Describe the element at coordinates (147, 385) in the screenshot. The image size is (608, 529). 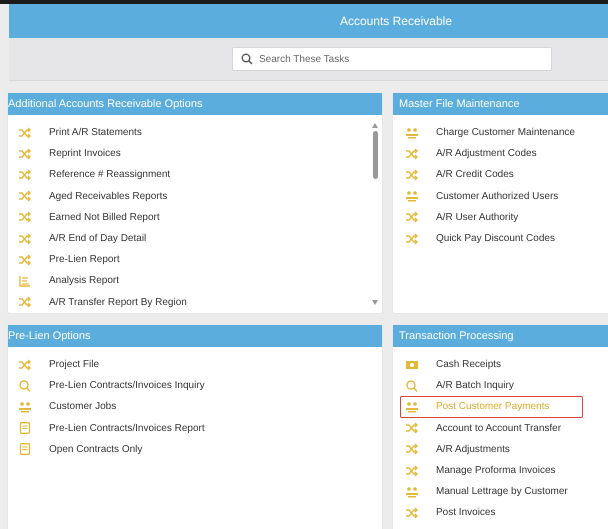
I see `task-item: Pre-Lien Contracts/Invoices Inquiry` at that location.